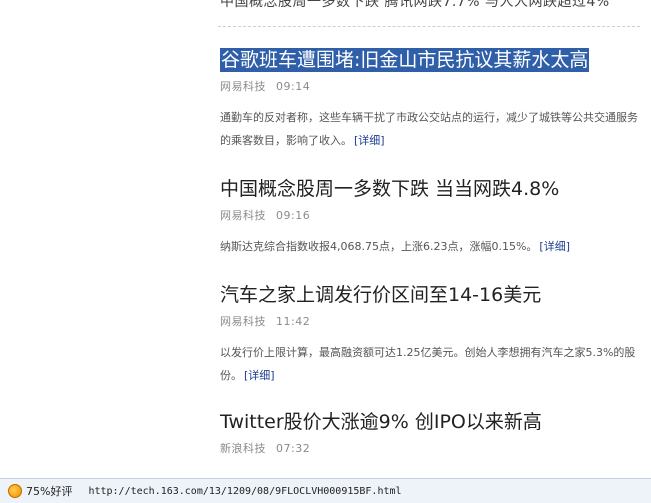  I want to click on article-title: 中国概念股周一多数下跌 当当网跌4.8%, so click(389, 189).